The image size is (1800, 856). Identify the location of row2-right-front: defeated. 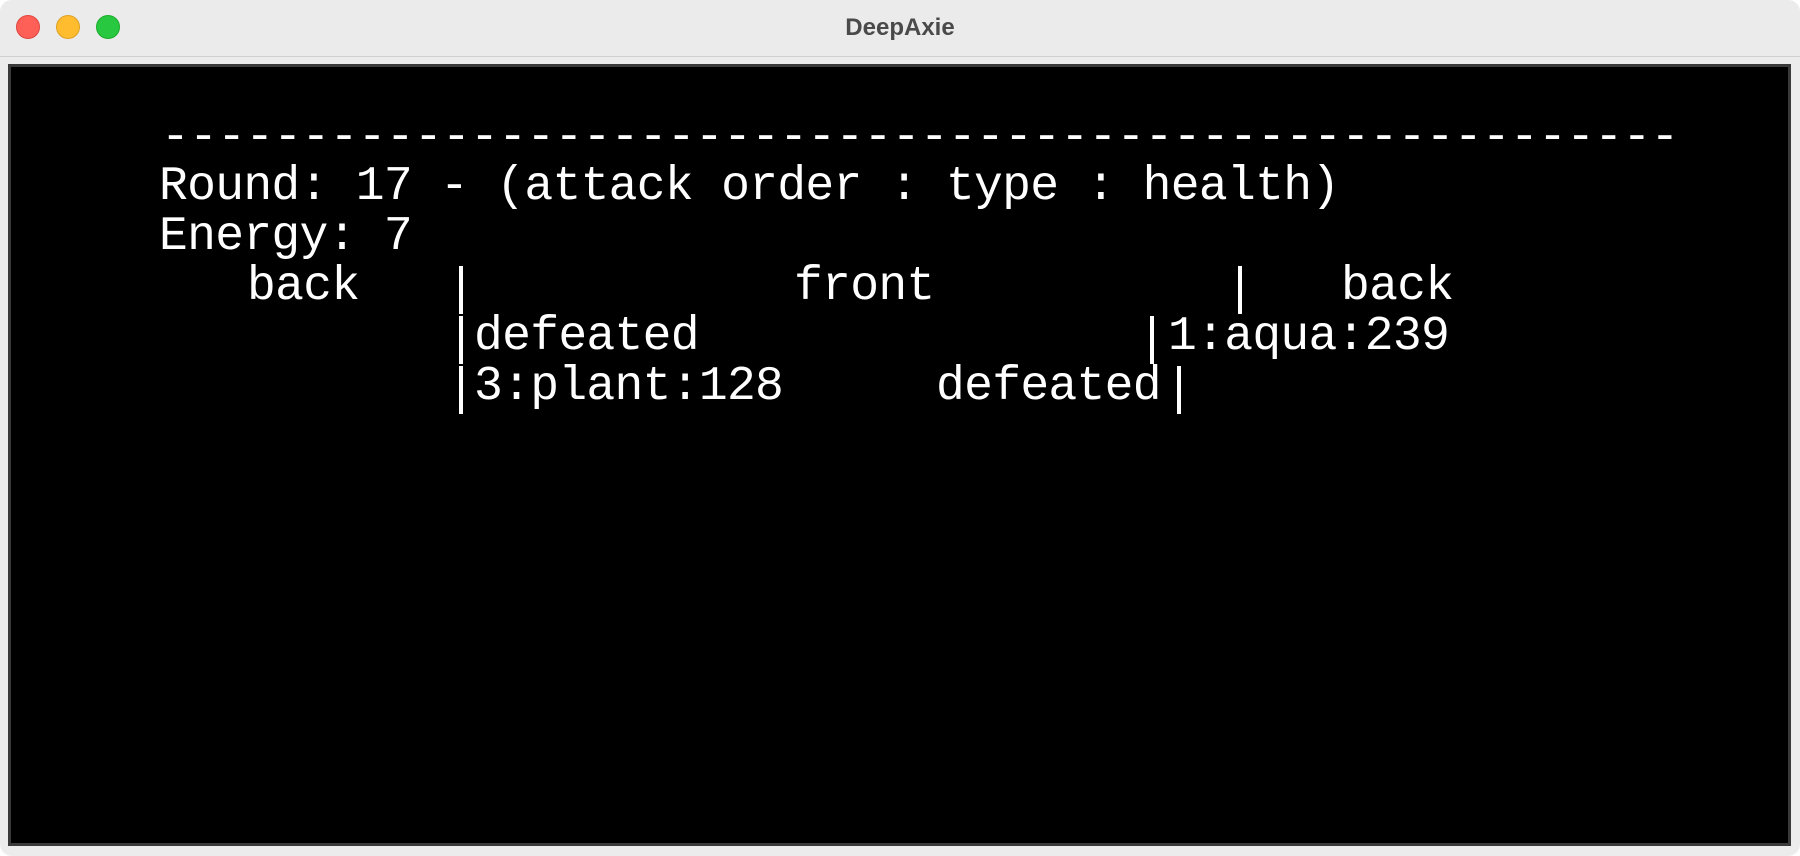
(1049, 387).